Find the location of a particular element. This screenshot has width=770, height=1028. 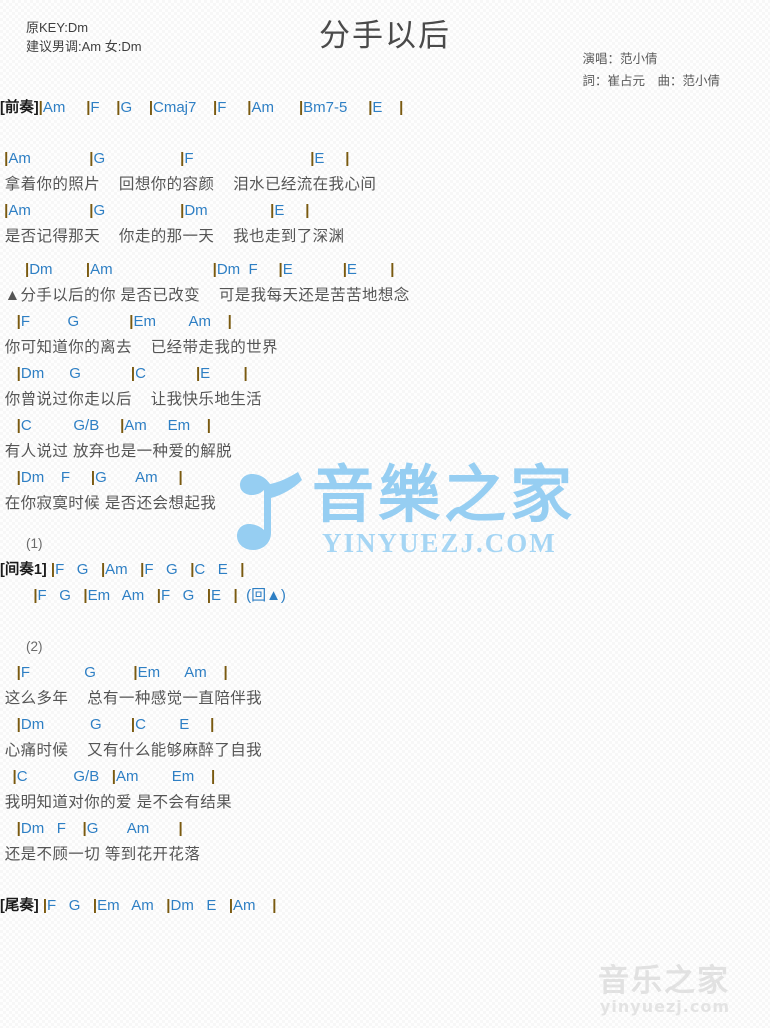

verse1-lyric-row-1: 拿着你的照片 回想你的容颜 泪水已经流在我心间 is located at coordinates (188, 184).